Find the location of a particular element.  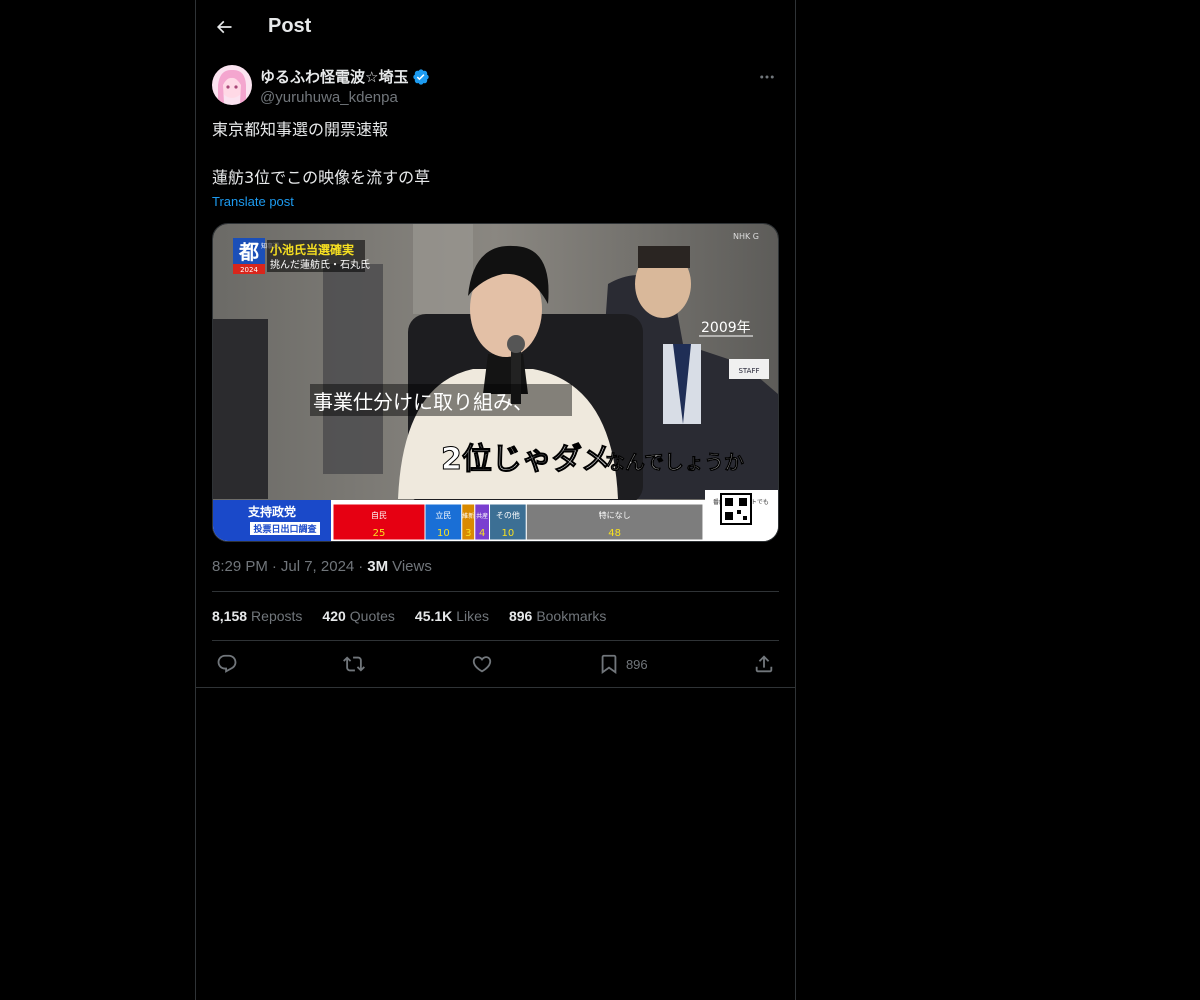

media-headline1: 小池氏当選確実 is located at coordinates (312, 249).